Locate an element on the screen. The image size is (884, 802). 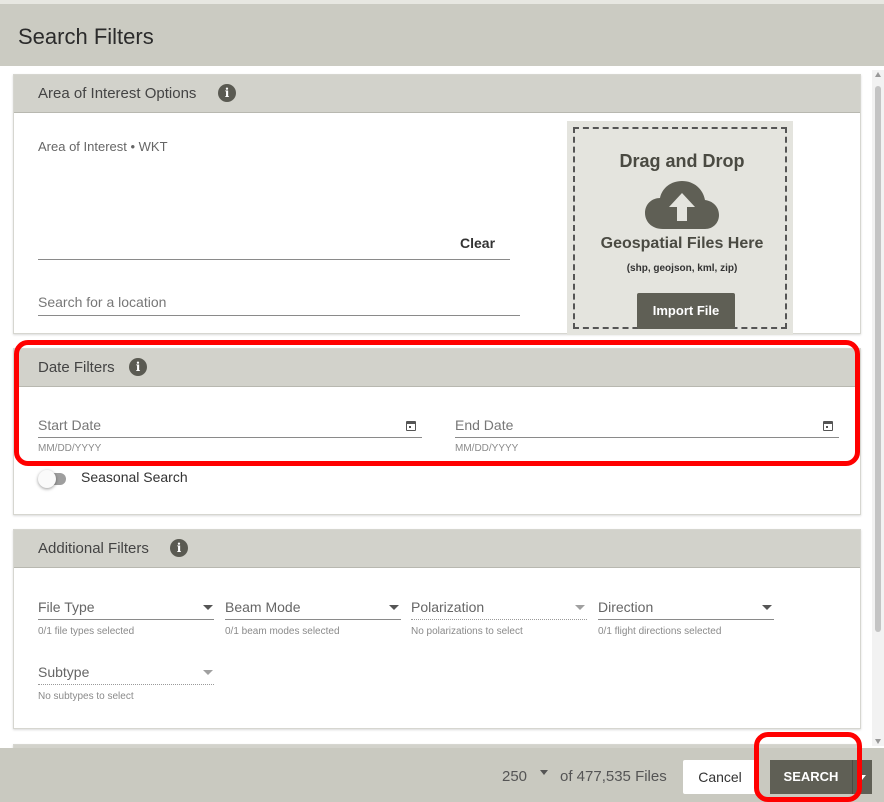
search-options-button is located at coordinates (862, 777).